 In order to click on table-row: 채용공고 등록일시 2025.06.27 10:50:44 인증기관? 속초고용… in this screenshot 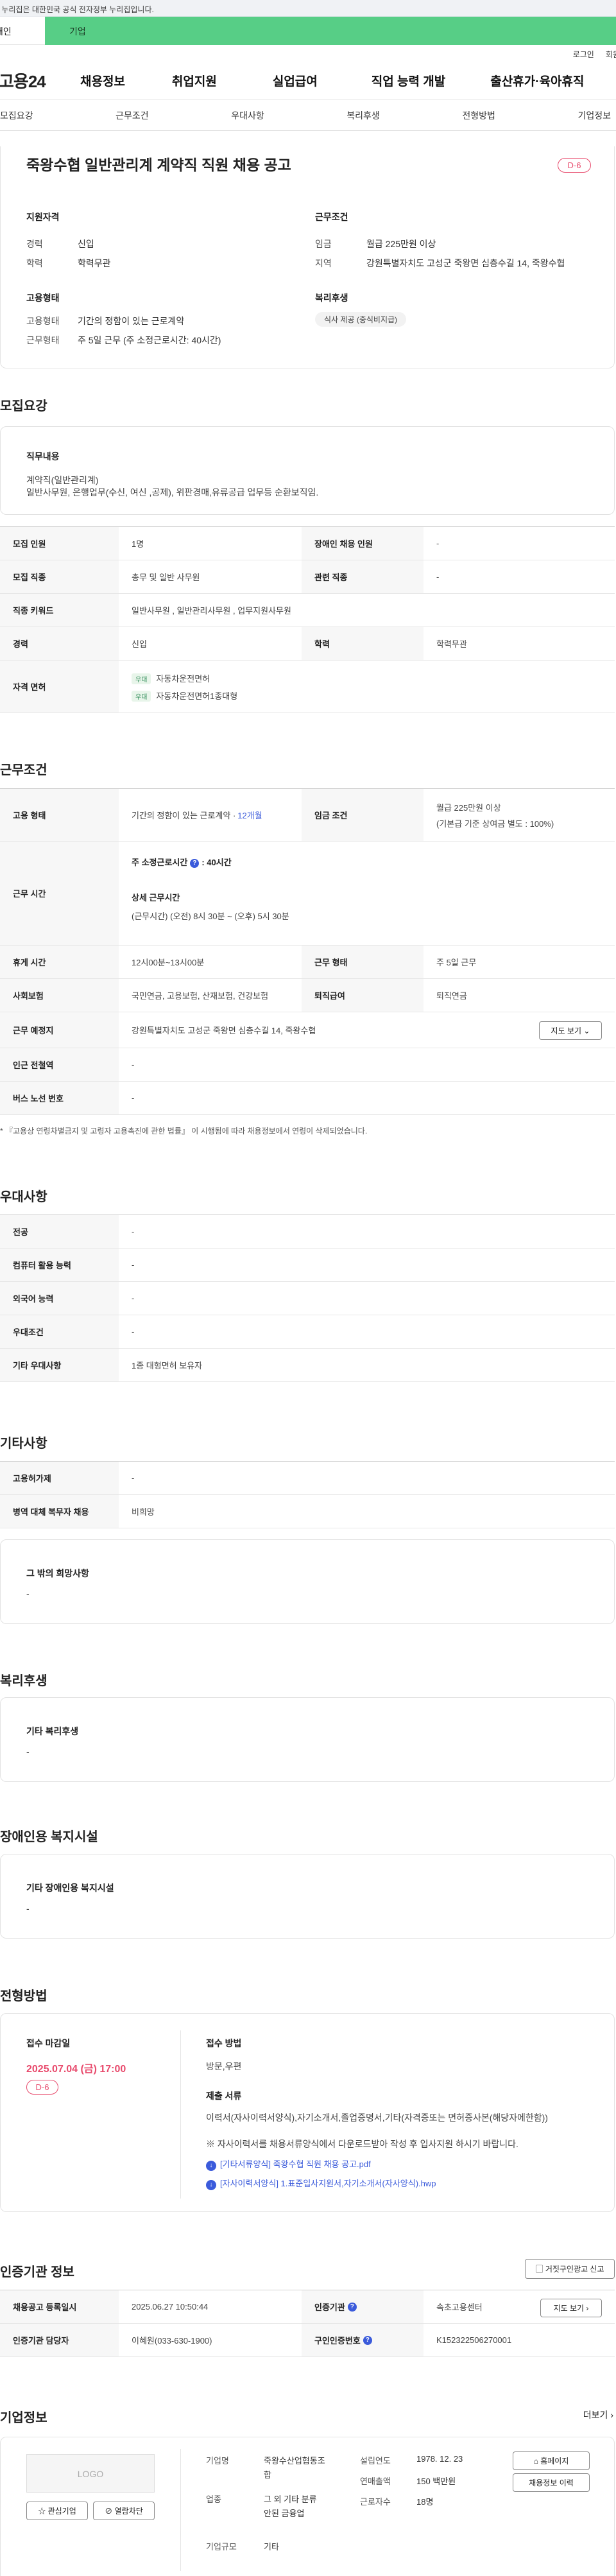, I will do `click(308, 2307)`.